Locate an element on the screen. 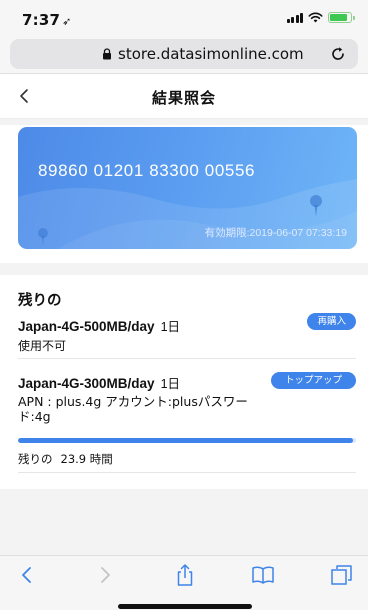  remaining-value: 23.9 時間 is located at coordinates (86, 459).